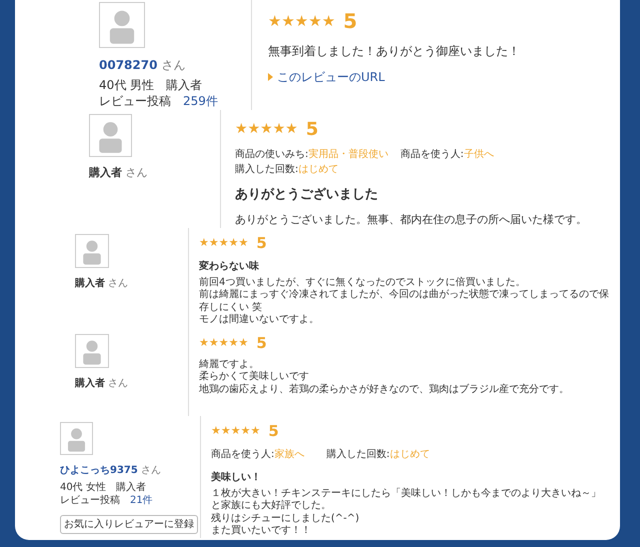  What do you see at coordinates (289, 454) in the screenshot?
I see `usage-value: 家族へ` at bounding box center [289, 454].